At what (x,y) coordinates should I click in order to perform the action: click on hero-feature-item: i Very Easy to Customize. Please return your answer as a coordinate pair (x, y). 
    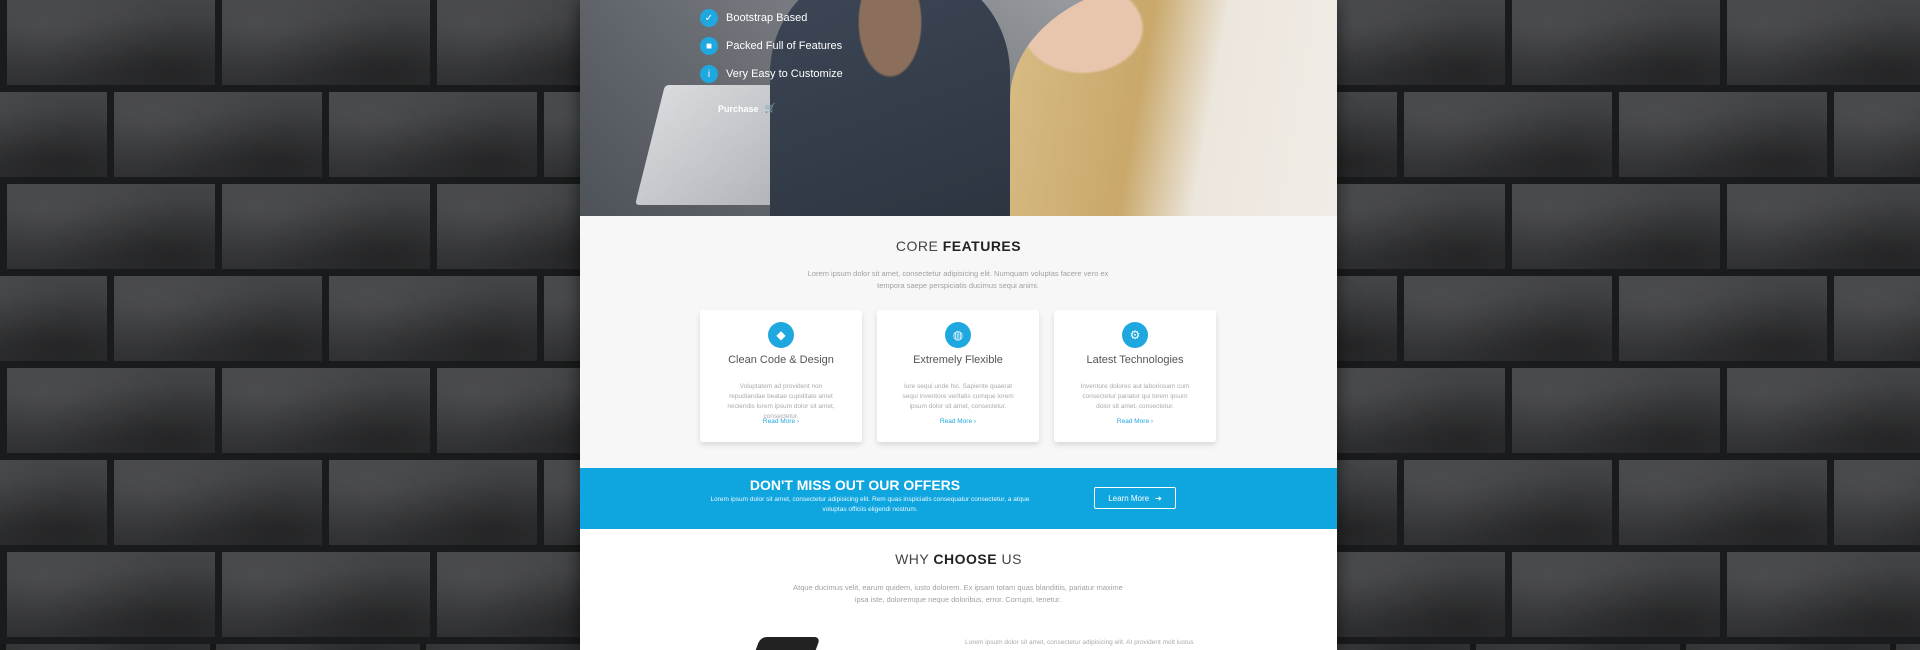
    Looking at the image, I should click on (771, 74).